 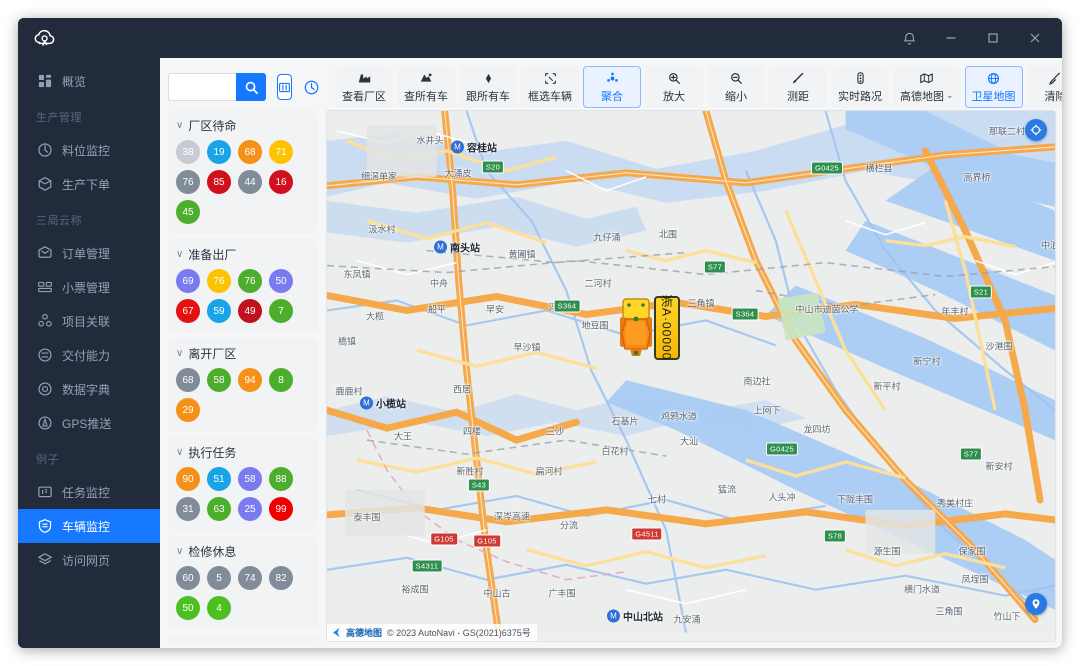 I want to click on tool-button-traffic: 实时路况, so click(x=860, y=87).